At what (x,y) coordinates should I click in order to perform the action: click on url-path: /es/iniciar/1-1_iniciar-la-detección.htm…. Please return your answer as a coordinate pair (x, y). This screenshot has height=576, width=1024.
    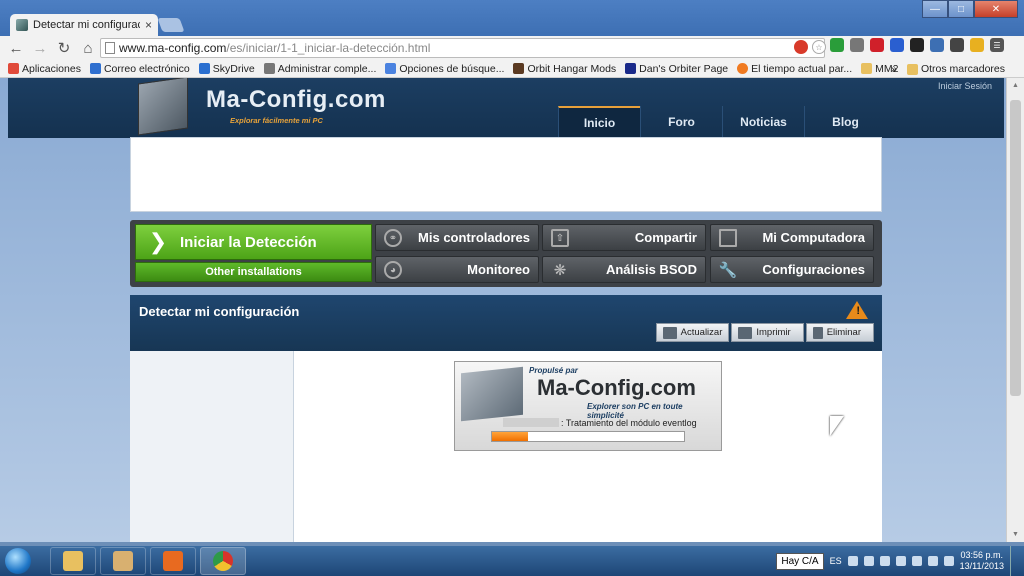
    Looking at the image, I should click on (328, 48).